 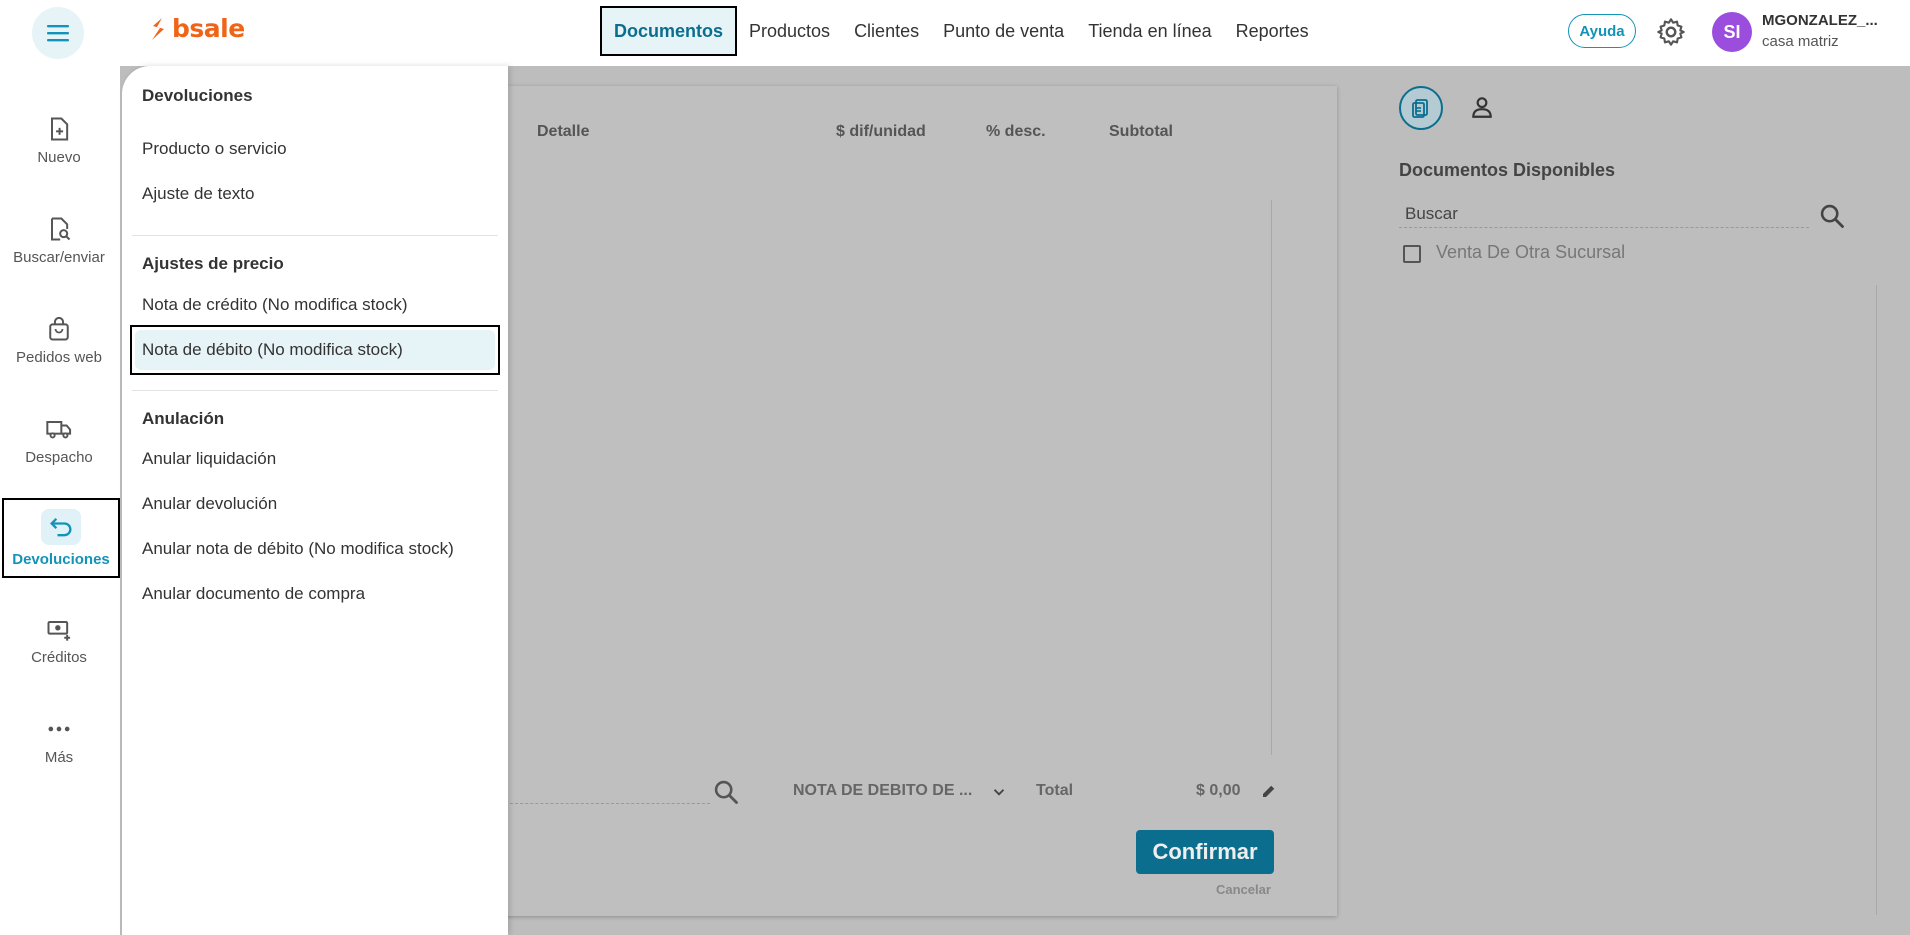 What do you see at coordinates (208, 28) in the screenshot?
I see `logo-text: bsale` at bounding box center [208, 28].